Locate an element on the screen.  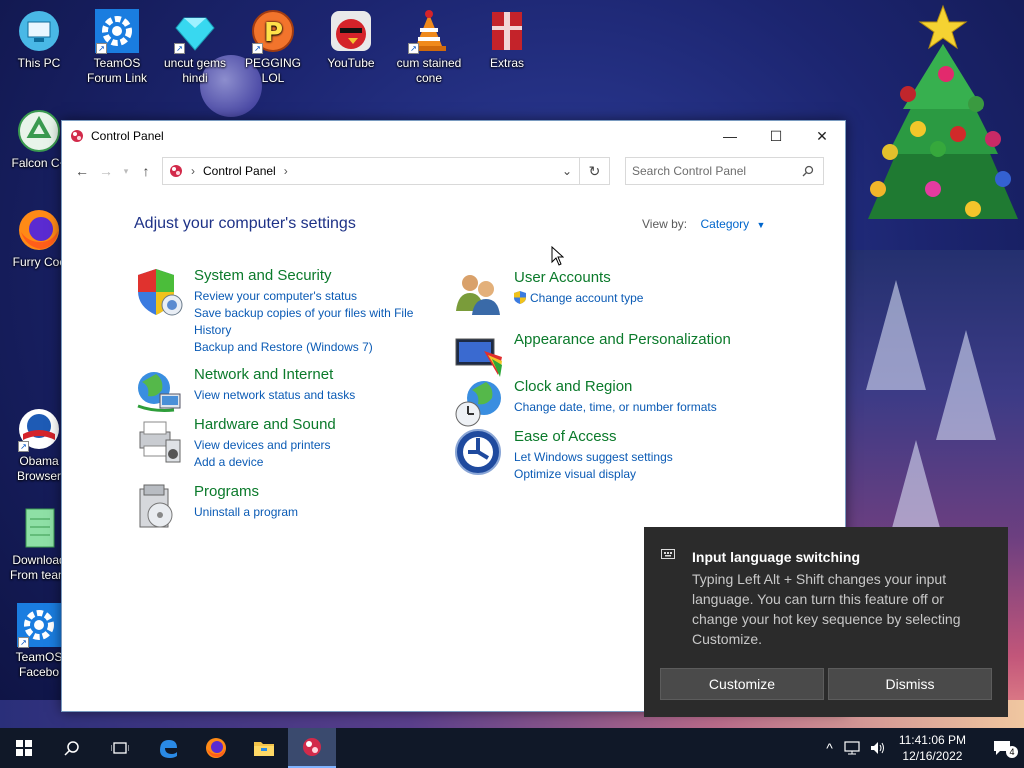
address-bar: › Control Panel › ⌄ is located at coordinates (371, 171).